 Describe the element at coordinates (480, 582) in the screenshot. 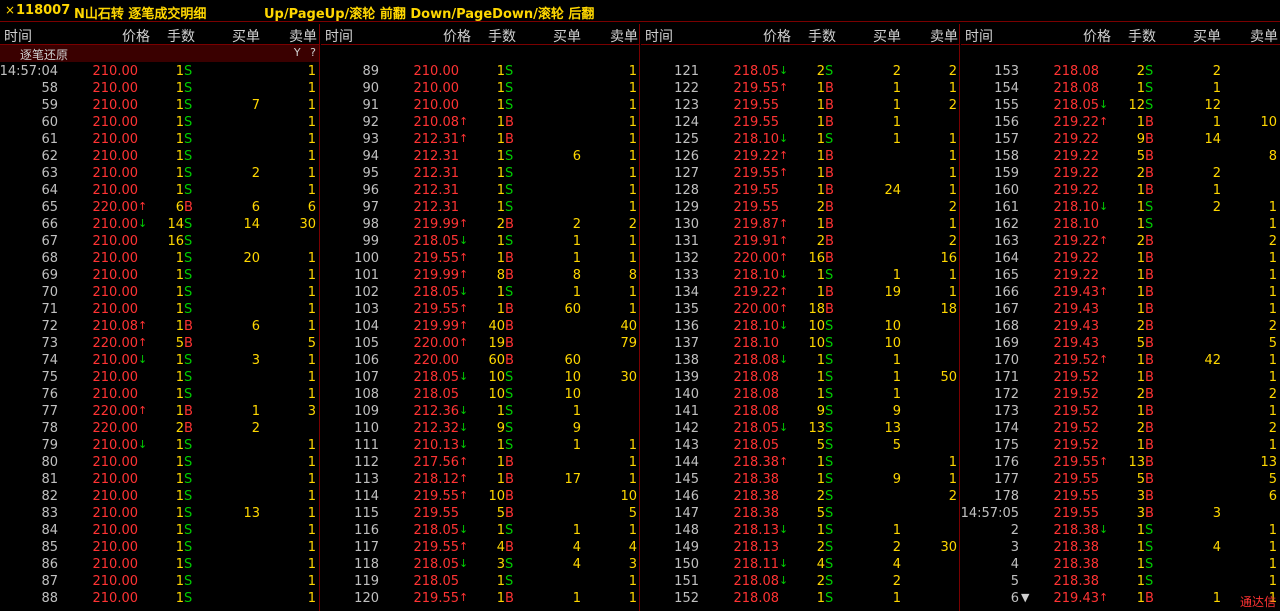

I see `tick-row: 119 218.05 1 S 1` at that location.